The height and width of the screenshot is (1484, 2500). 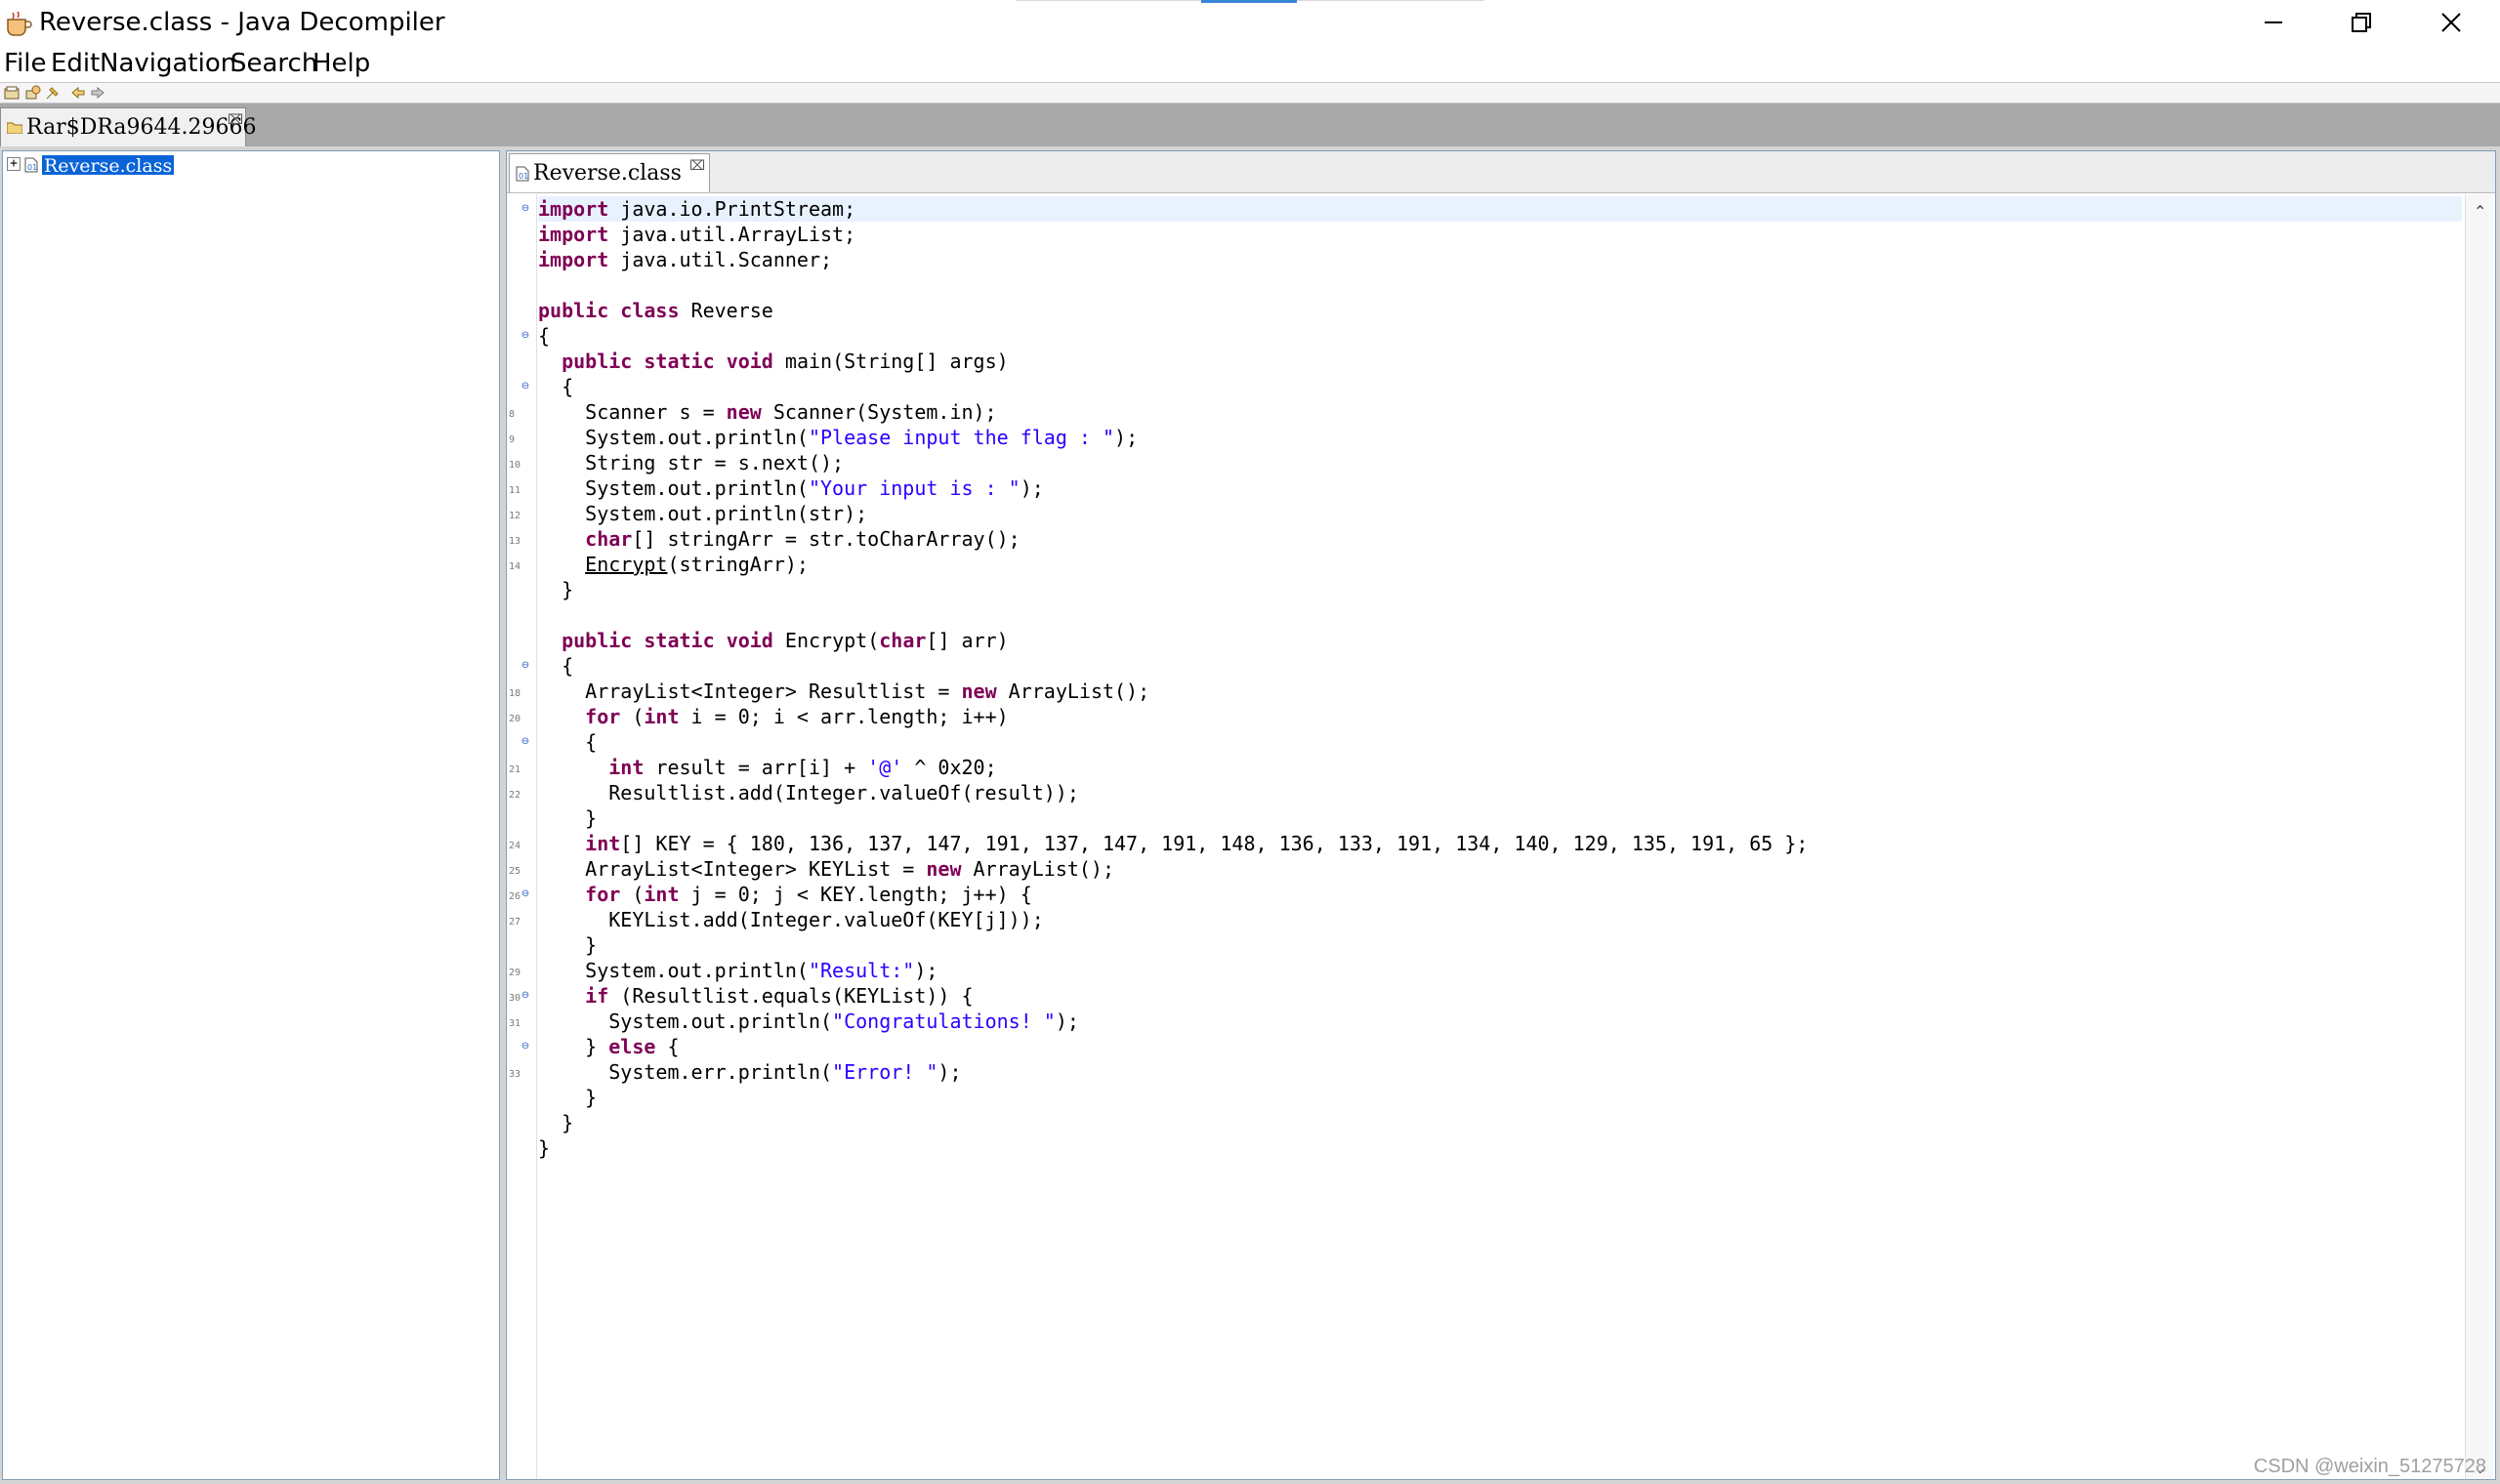 I want to click on code-line: public static void main(String[] args), so click(x=785, y=362).